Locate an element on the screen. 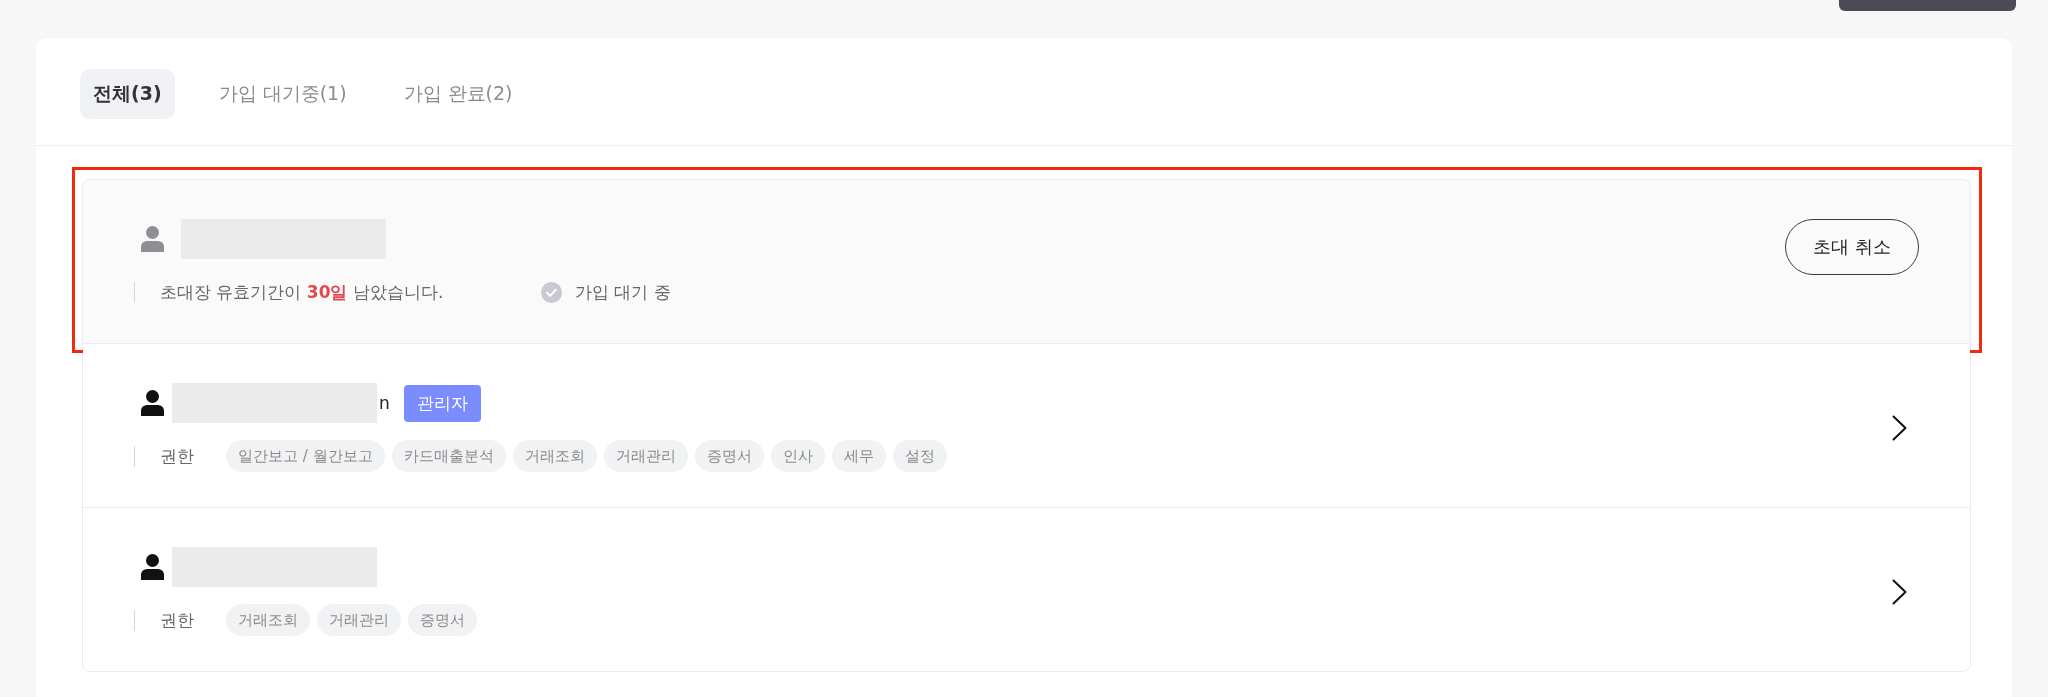  permission-tag: 세무 is located at coordinates (858, 456).